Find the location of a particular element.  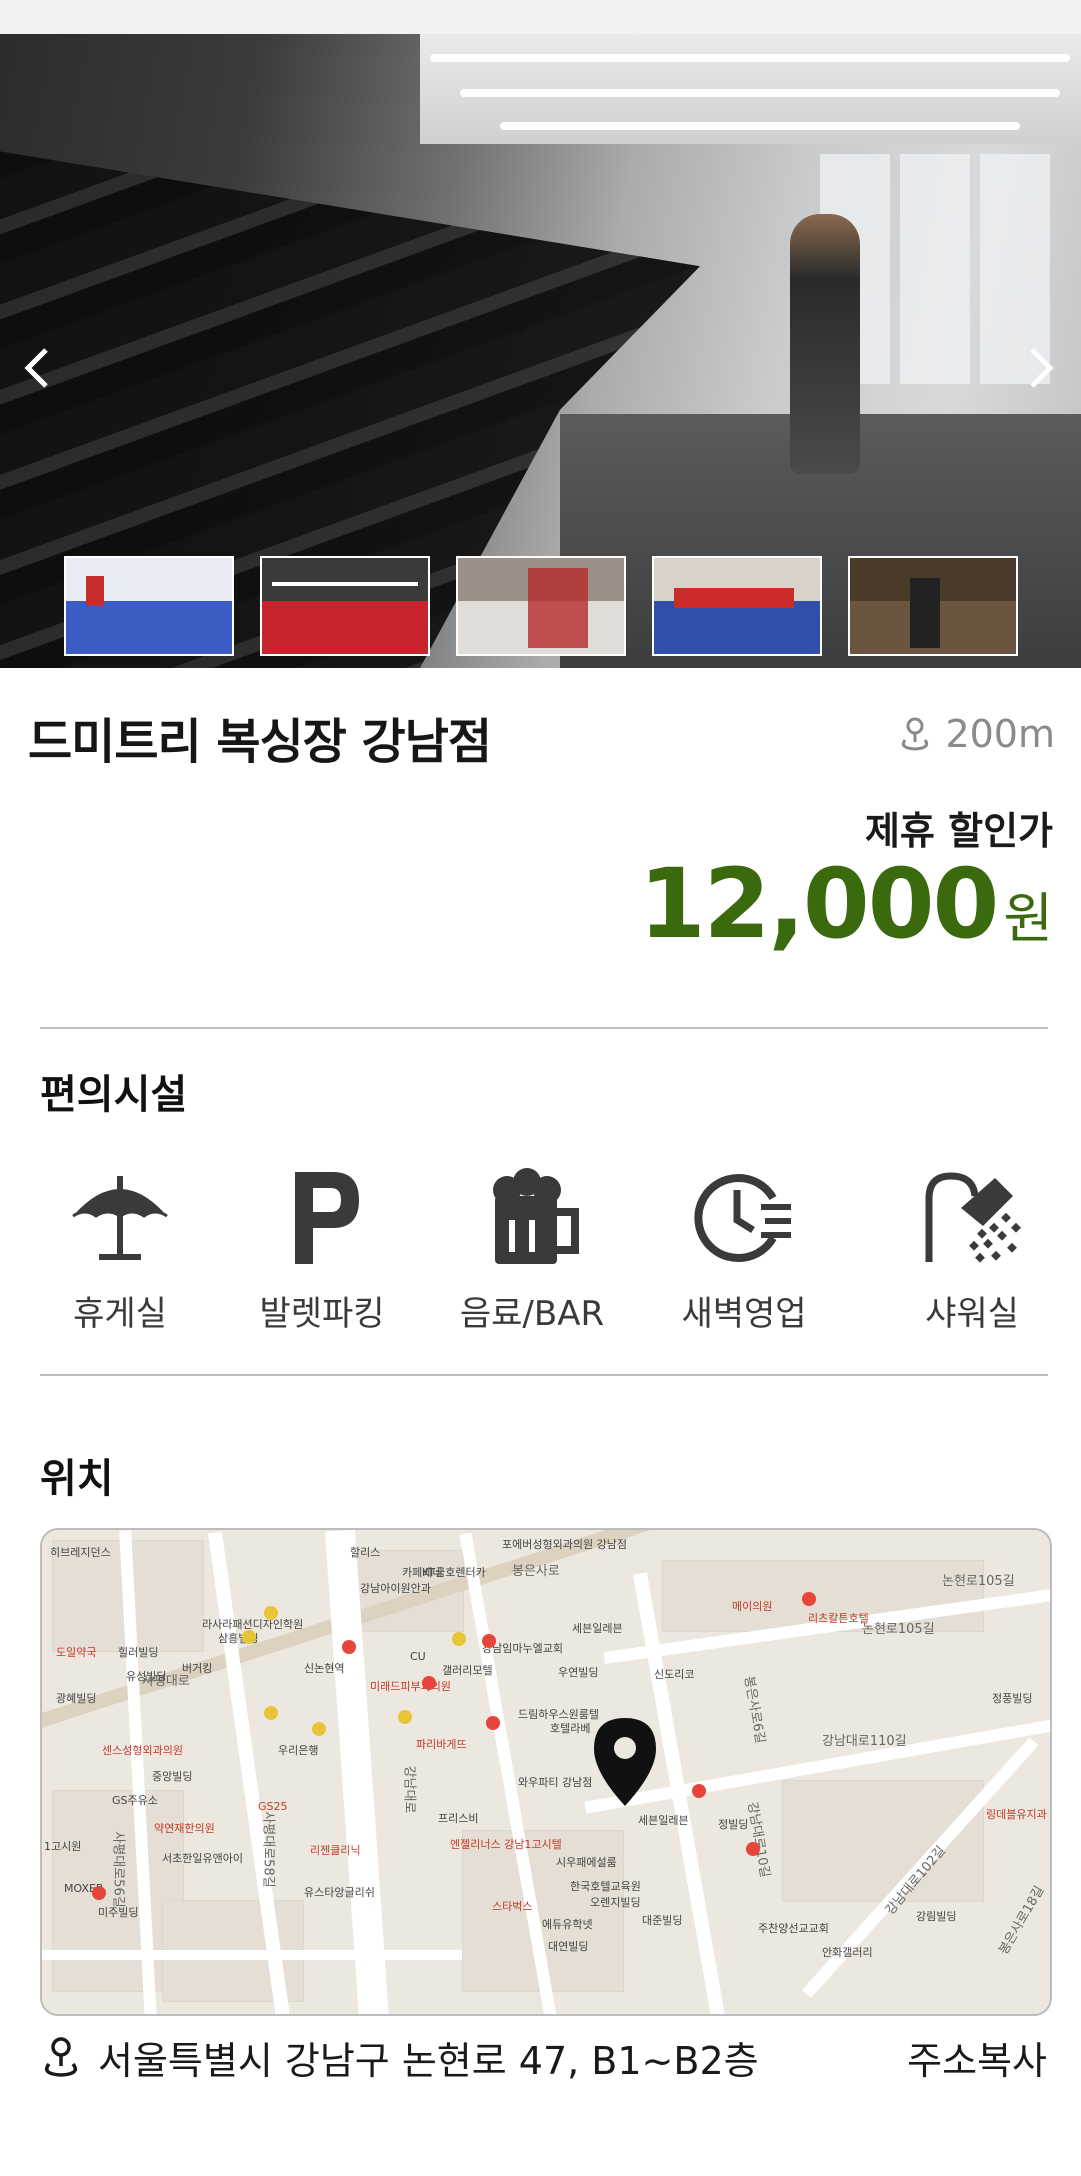

map-label: 스타벅스 is located at coordinates (512, 1906).